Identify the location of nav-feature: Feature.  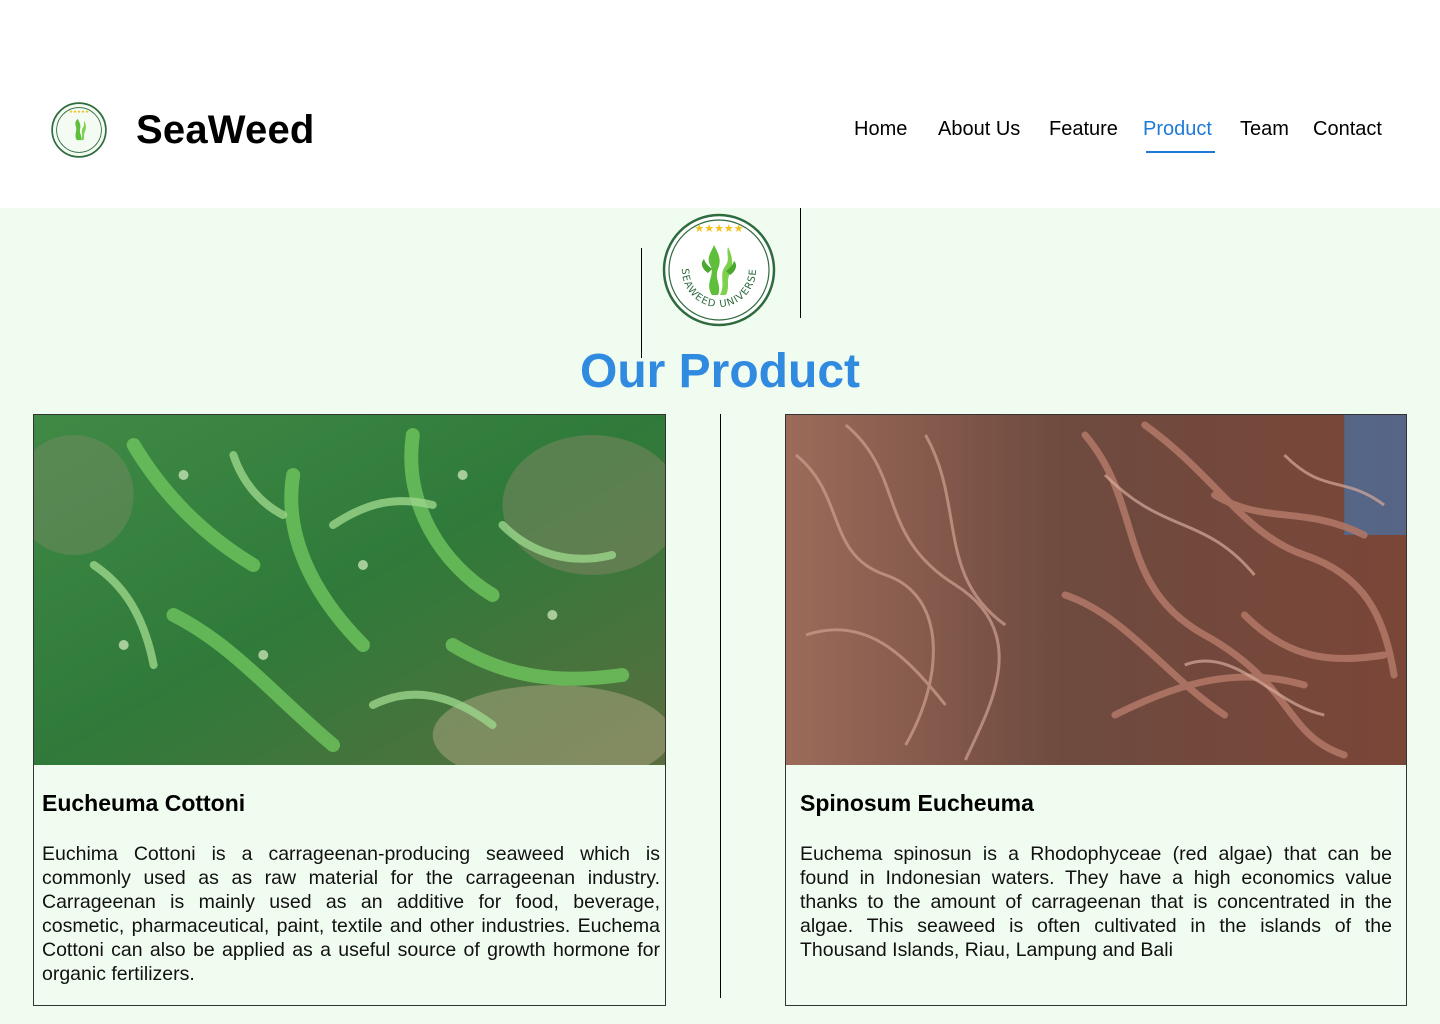
(1083, 129).